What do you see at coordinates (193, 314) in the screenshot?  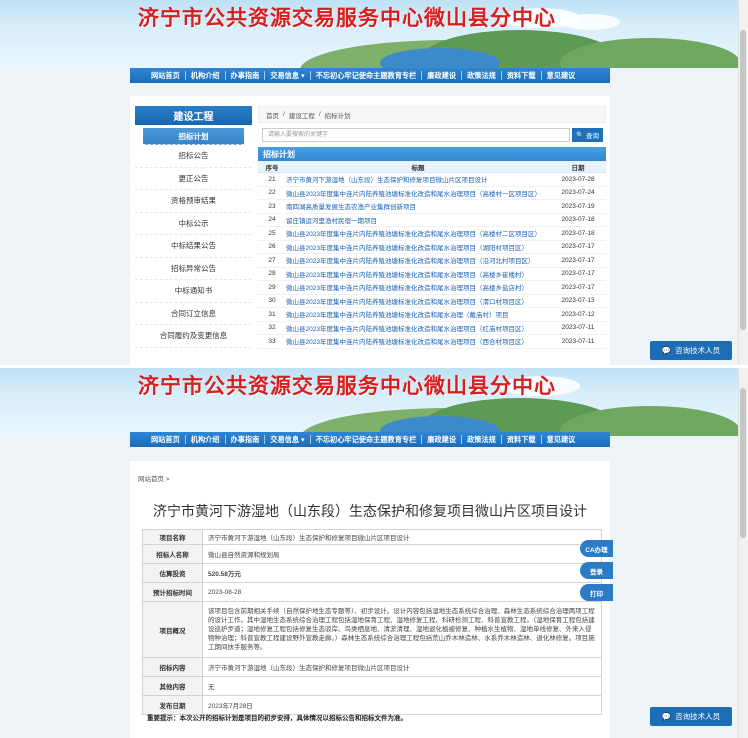 I see `sidebar-item-contract: 合同订立信息` at bounding box center [193, 314].